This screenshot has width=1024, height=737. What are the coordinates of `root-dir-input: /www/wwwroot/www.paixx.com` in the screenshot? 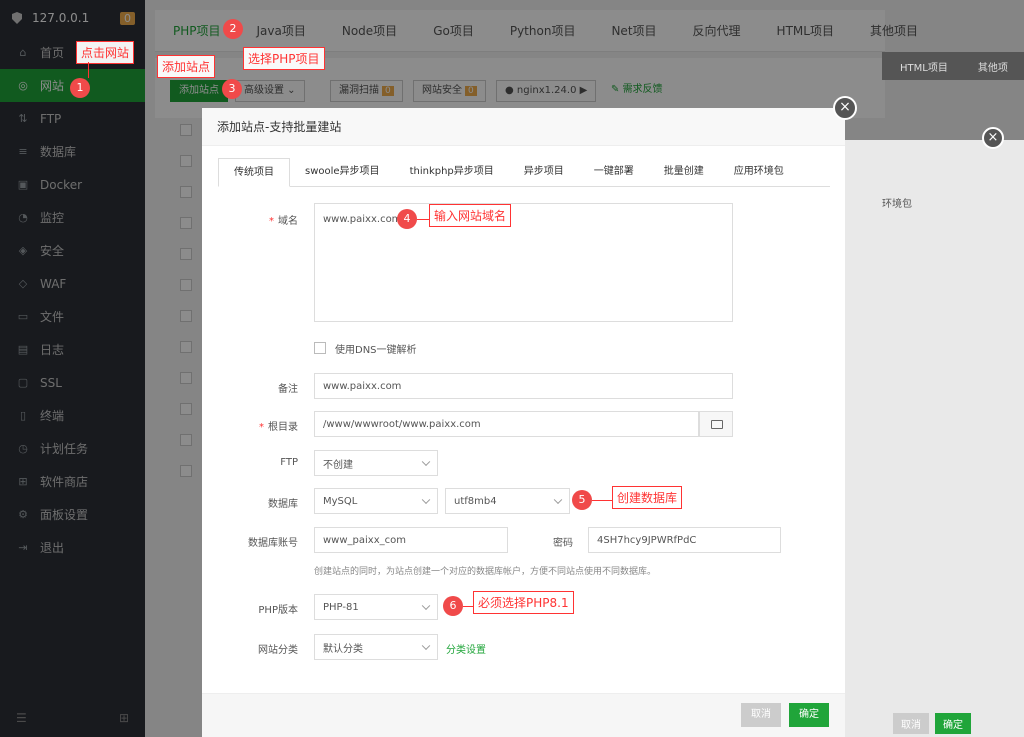 It's located at (506, 424).